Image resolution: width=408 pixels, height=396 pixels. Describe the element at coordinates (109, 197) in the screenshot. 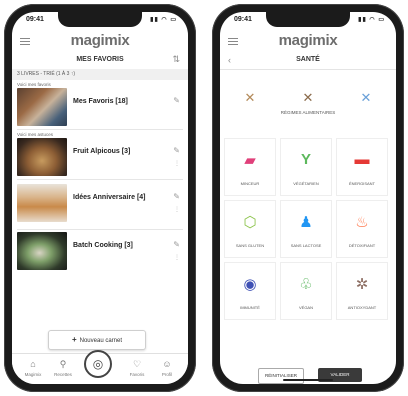

I see `book-title: Idées Anniversaire [4]` at that location.